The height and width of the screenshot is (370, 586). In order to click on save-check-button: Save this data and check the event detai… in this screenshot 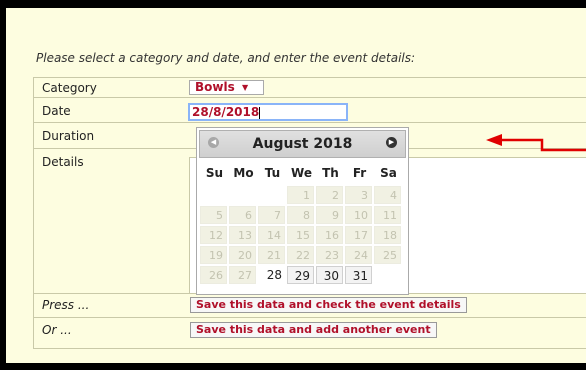, I will do `click(328, 305)`.